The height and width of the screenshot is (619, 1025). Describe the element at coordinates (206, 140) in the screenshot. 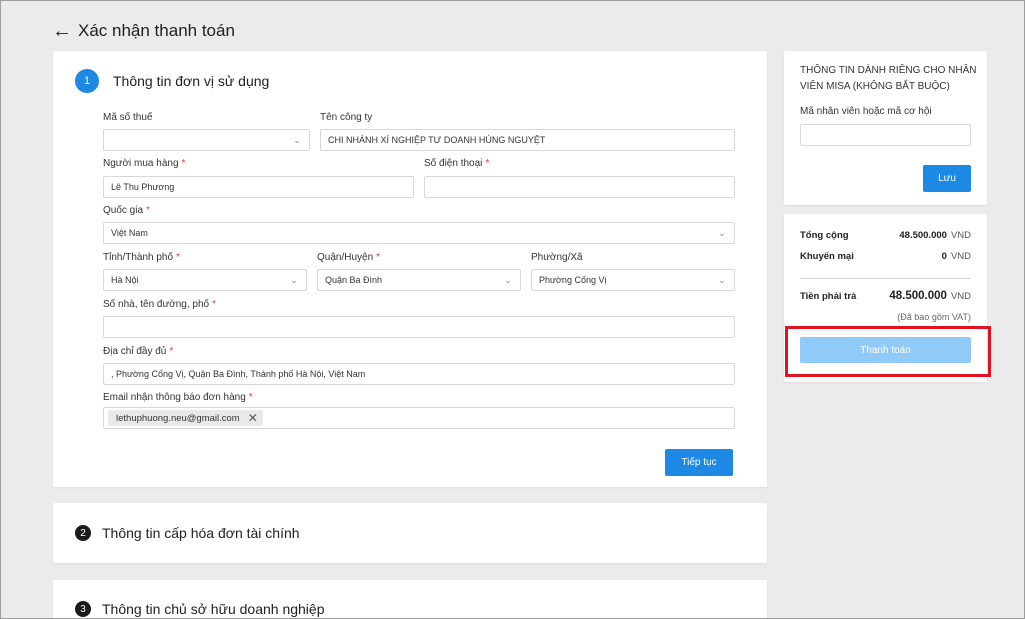

I see `tax-code-input: ⌄` at that location.